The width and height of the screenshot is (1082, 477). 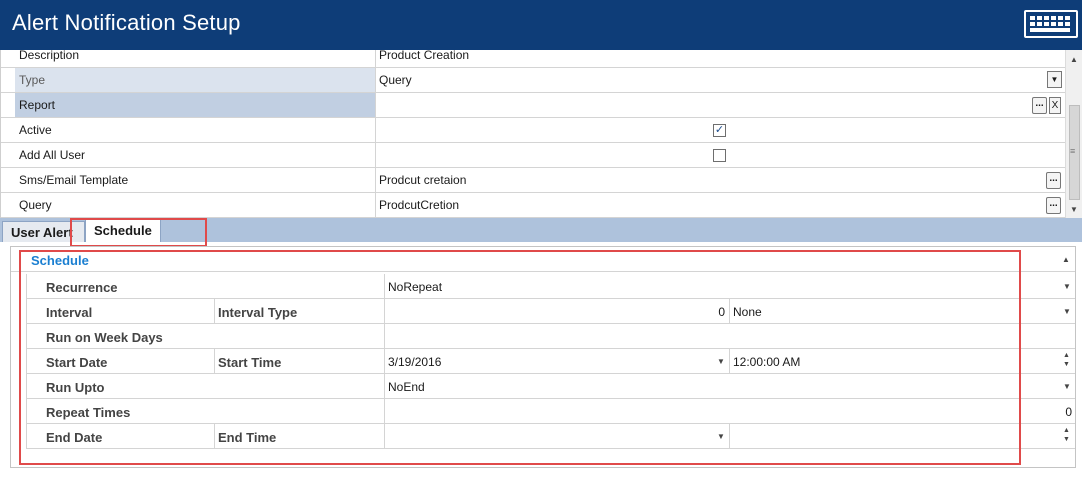 I want to click on property-row-active: Active ✓, so click(x=533, y=130).